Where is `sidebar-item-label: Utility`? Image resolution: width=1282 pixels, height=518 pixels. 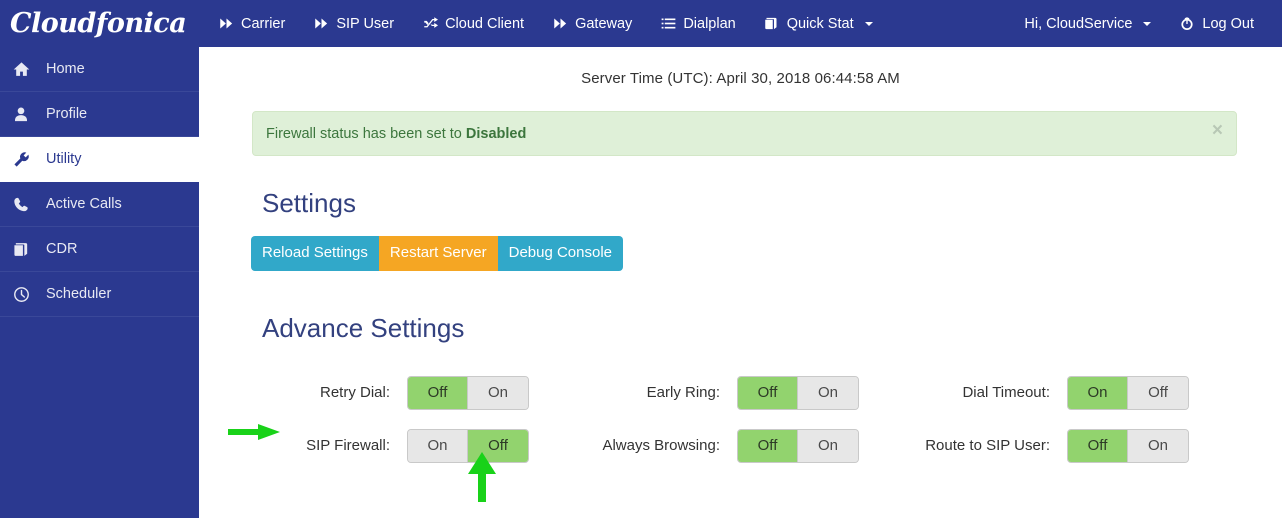
sidebar-item-label: Utility is located at coordinates (64, 159).